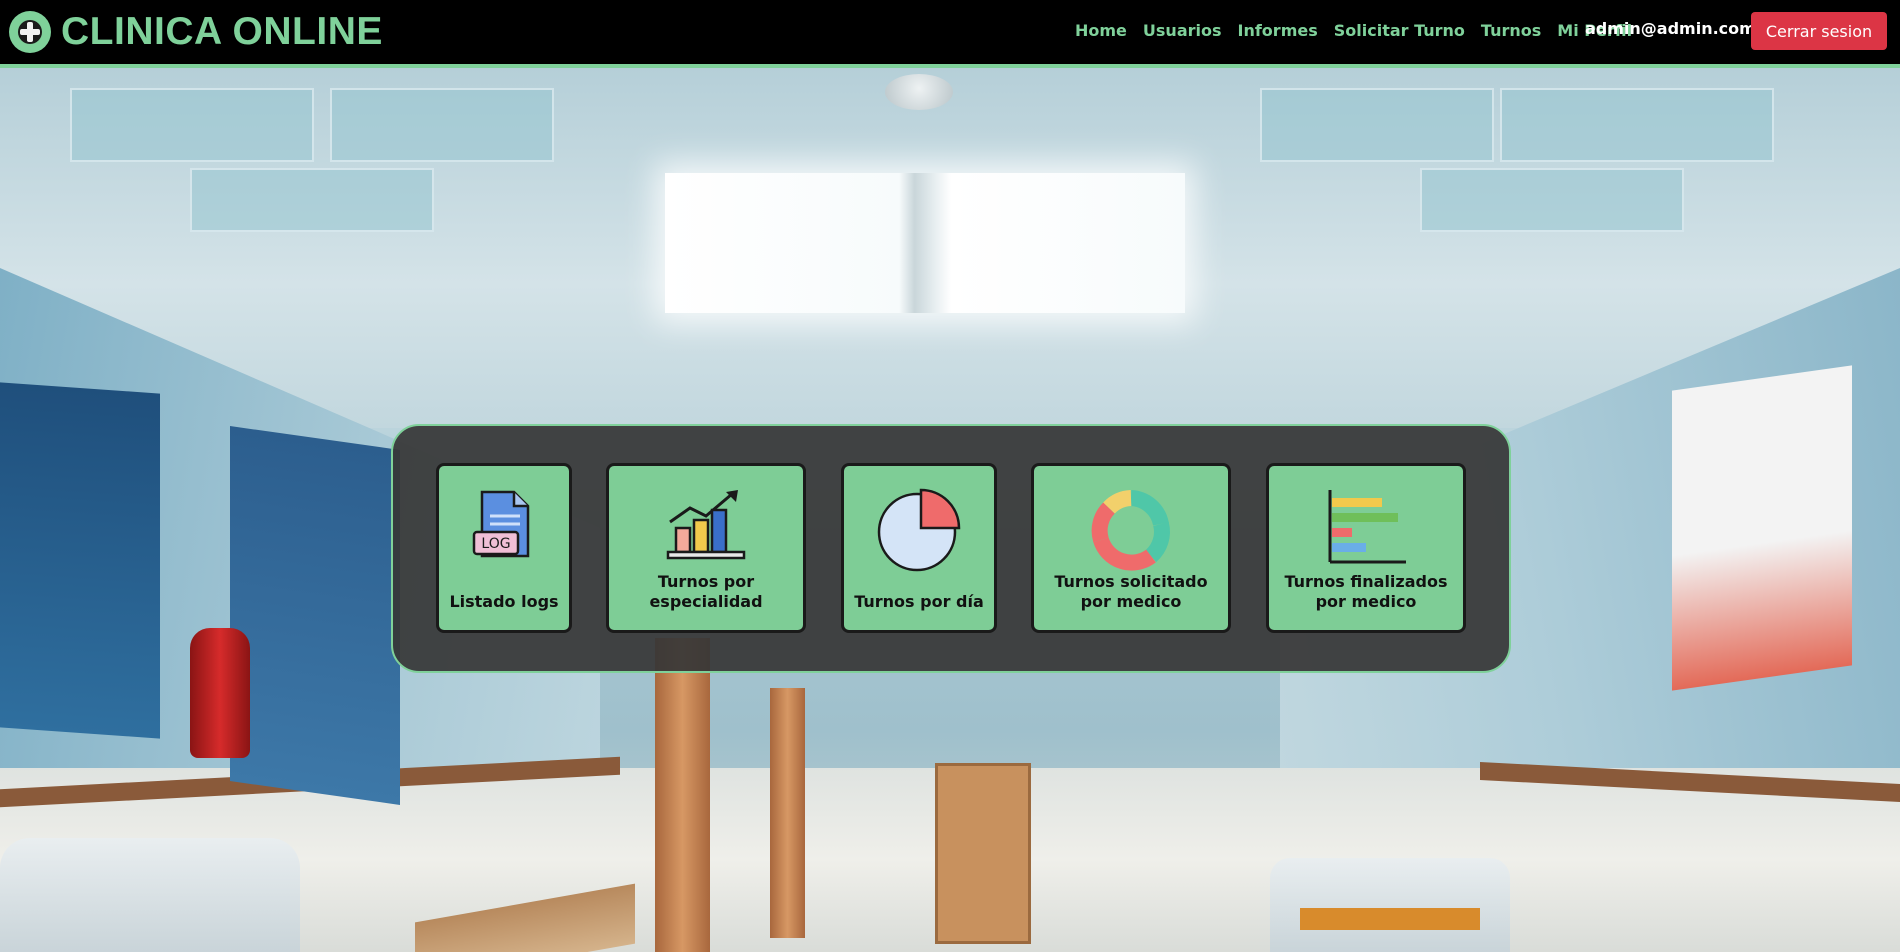  What do you see at coordinates (1819, 31) in the screenshot?
I see `logout-button: Cerrar sesion` at bounding box center [1819, 31].